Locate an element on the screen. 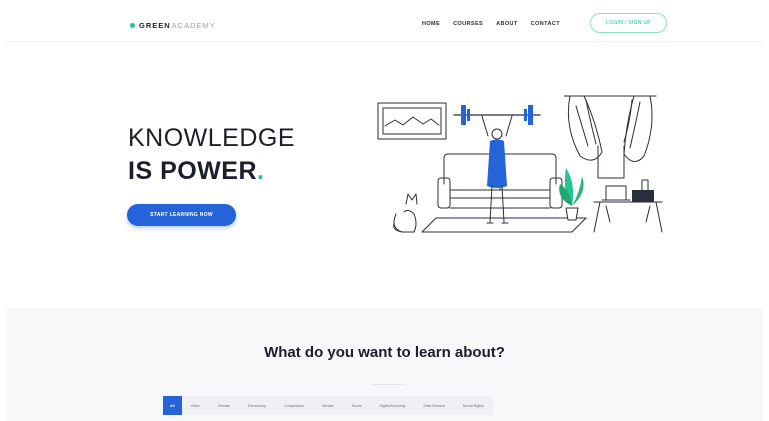 The width and height of the screenshot is (769, 421). desk-with-laptop-icon is located at coordinates (628, 206).